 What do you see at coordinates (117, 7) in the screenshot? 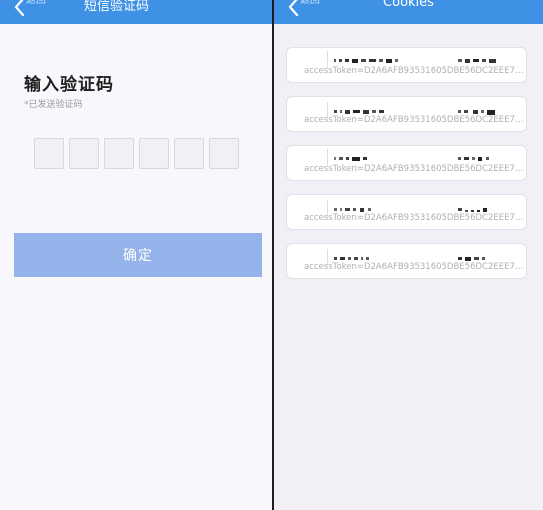
I see `page-title: 短信验证码` at bounding box center [117, 7].